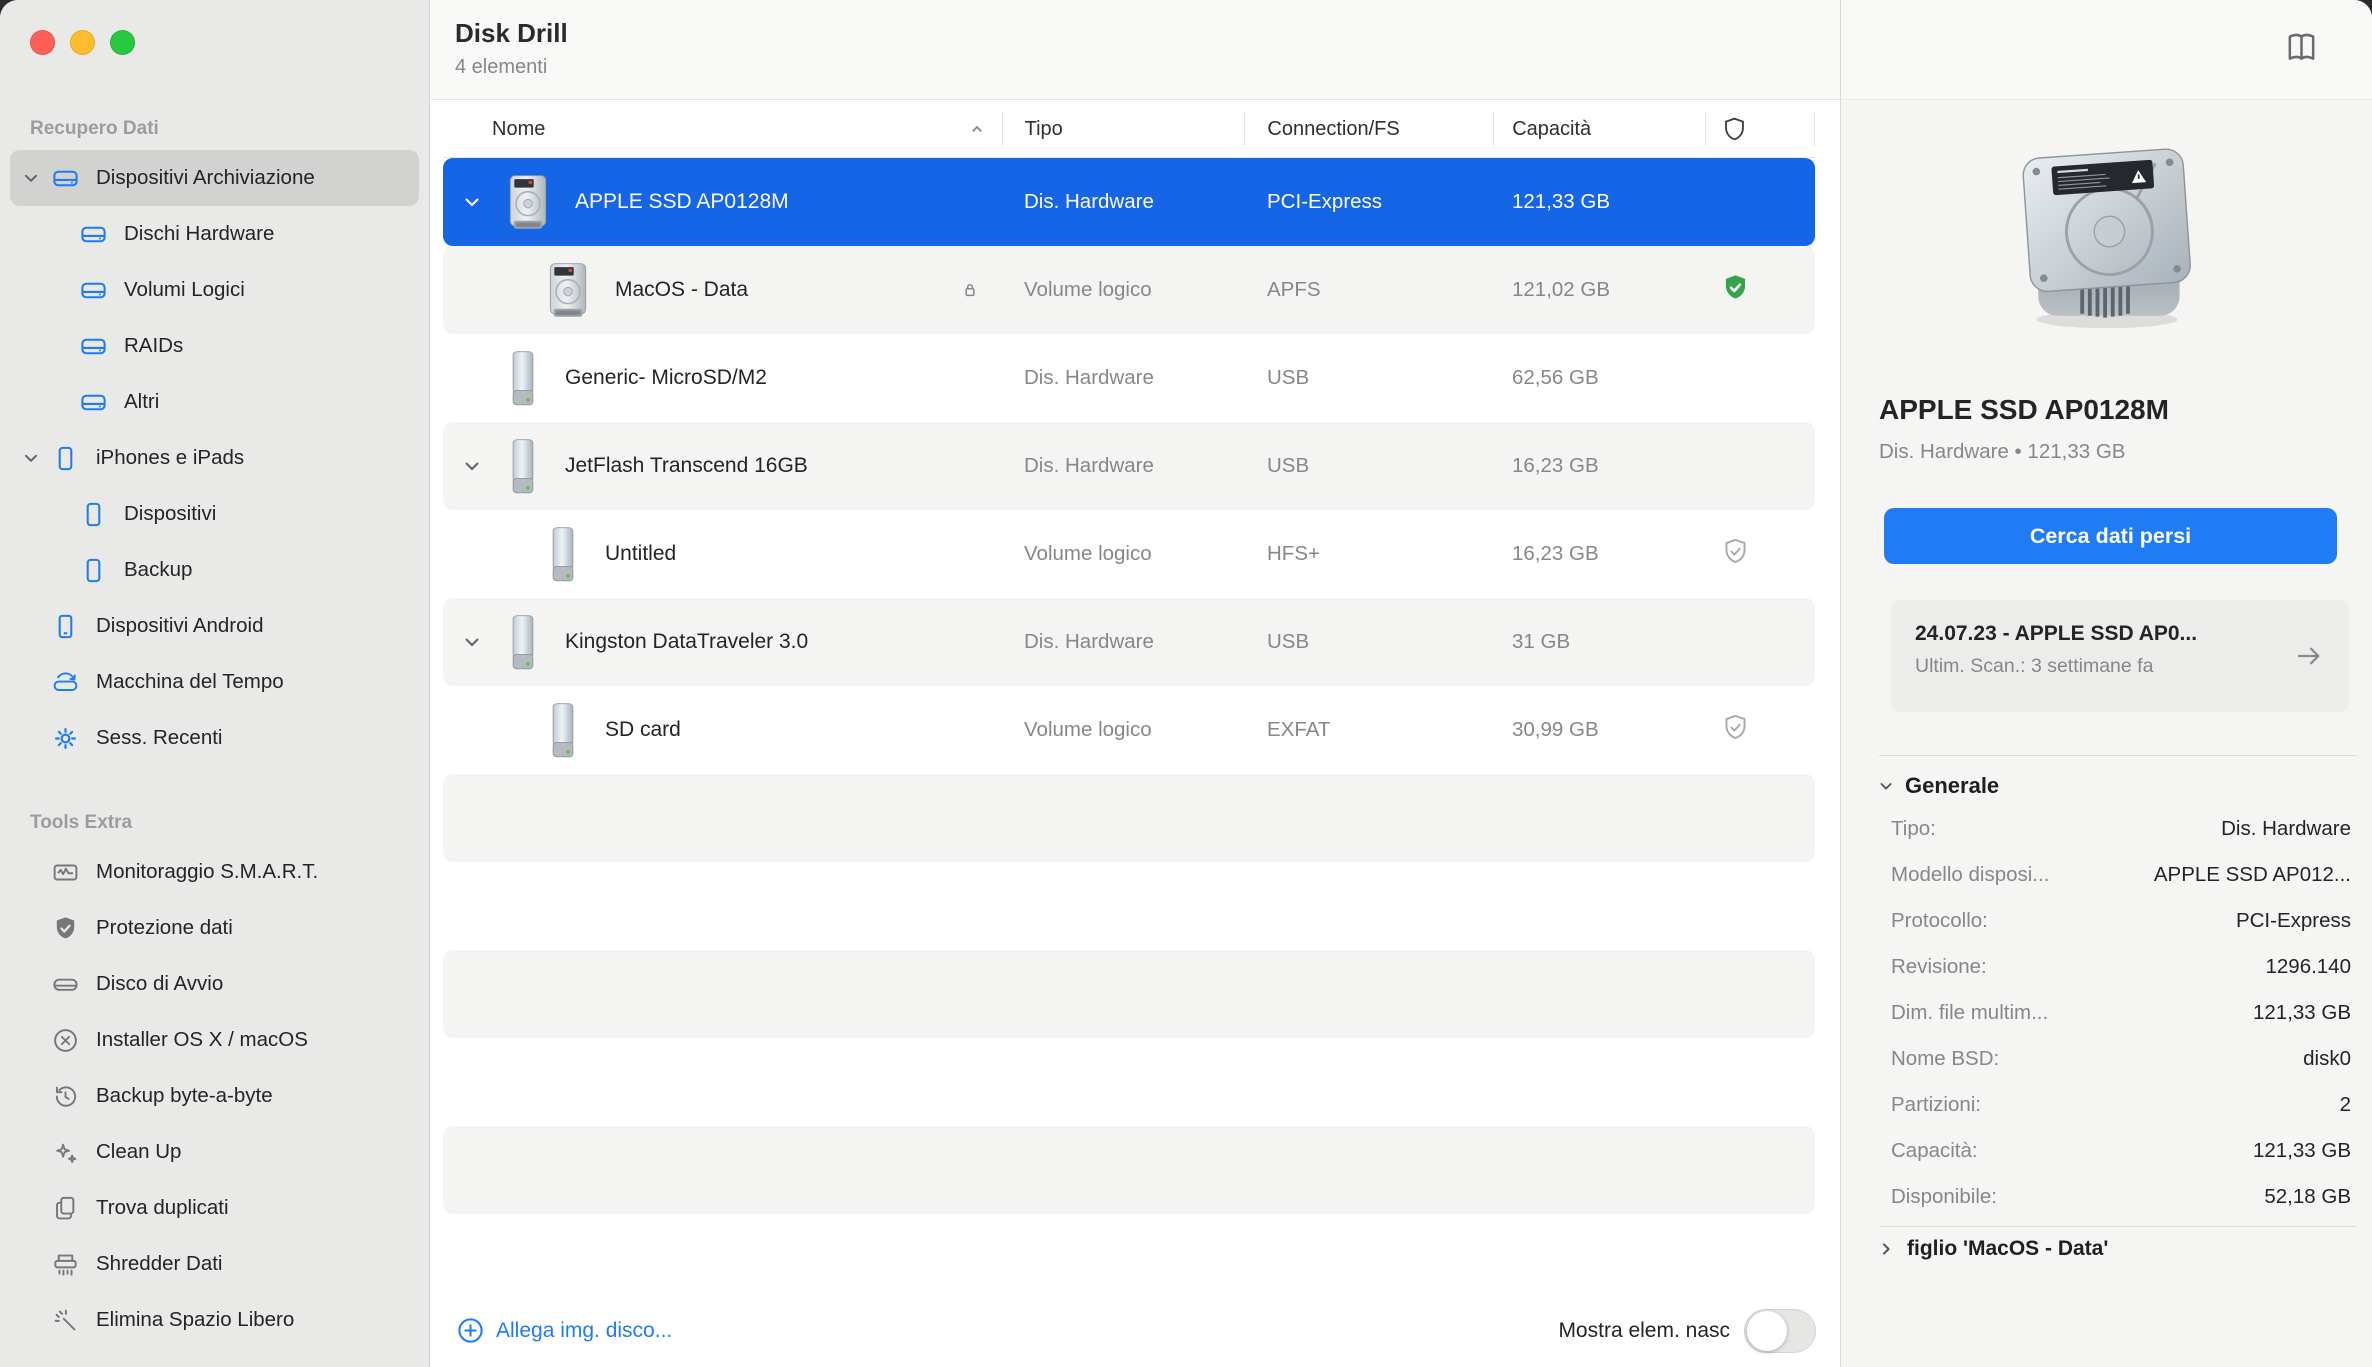 Image resolution: width=2372 pixels, height=1367 pixels. I want to click on column-header-tipo: Tipo, so click(1123, 129).